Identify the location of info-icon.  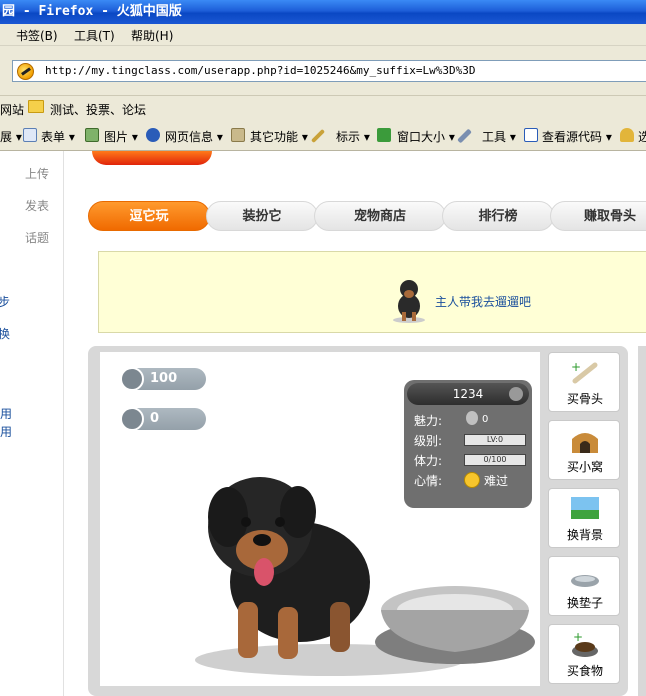
(153, 135).